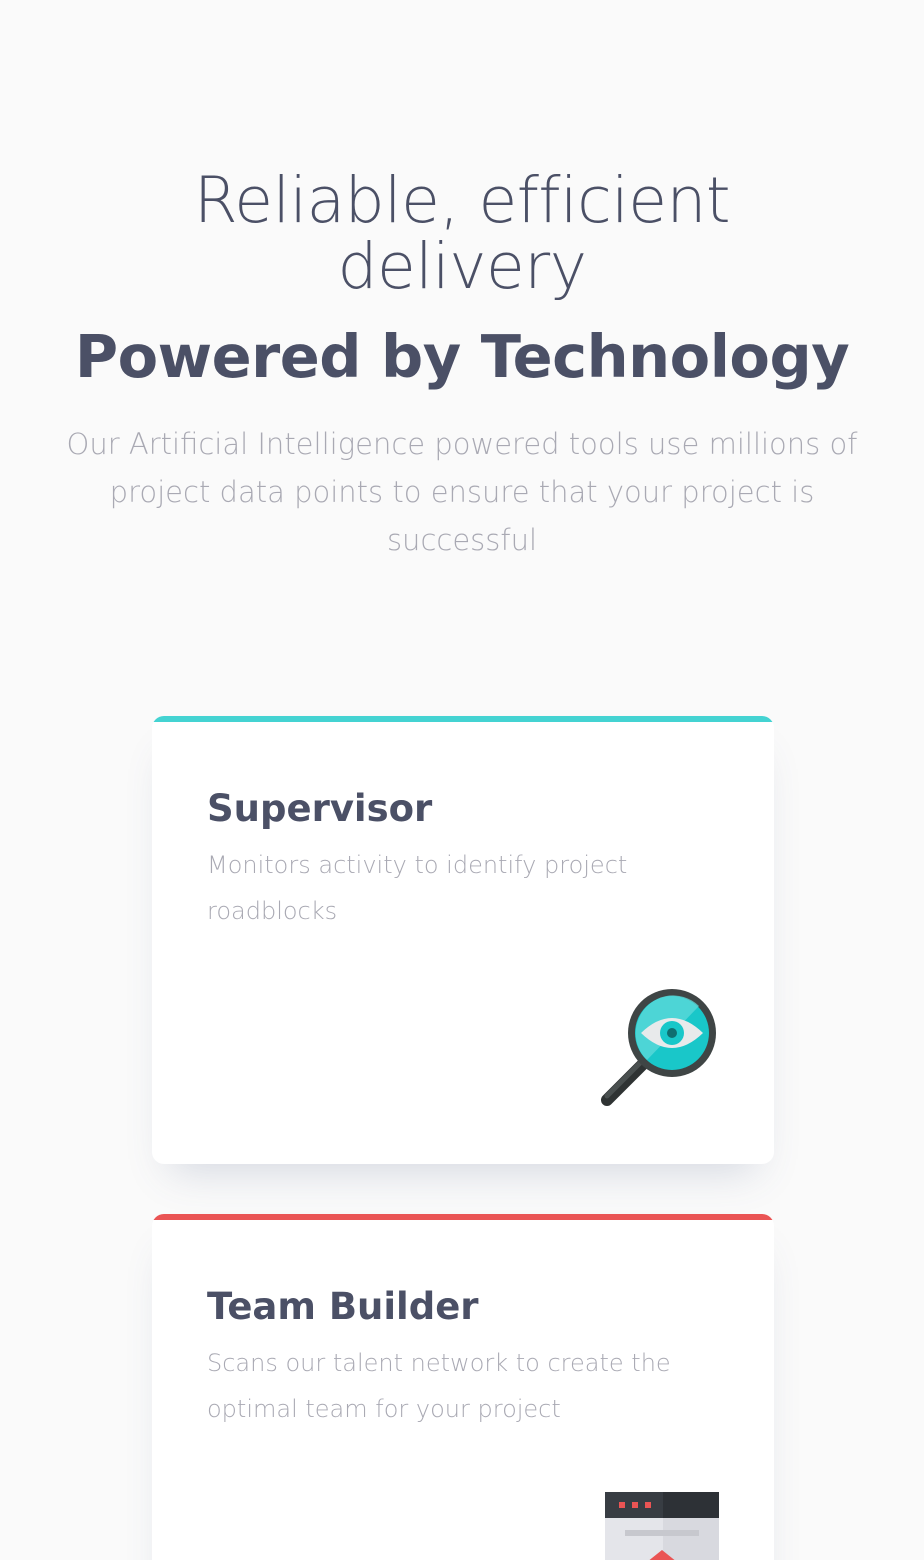  Describe the element at coordinates (462, 233) in the screenshot. I see `hero-heading-light: Reliable, efficient delivery` at that location.